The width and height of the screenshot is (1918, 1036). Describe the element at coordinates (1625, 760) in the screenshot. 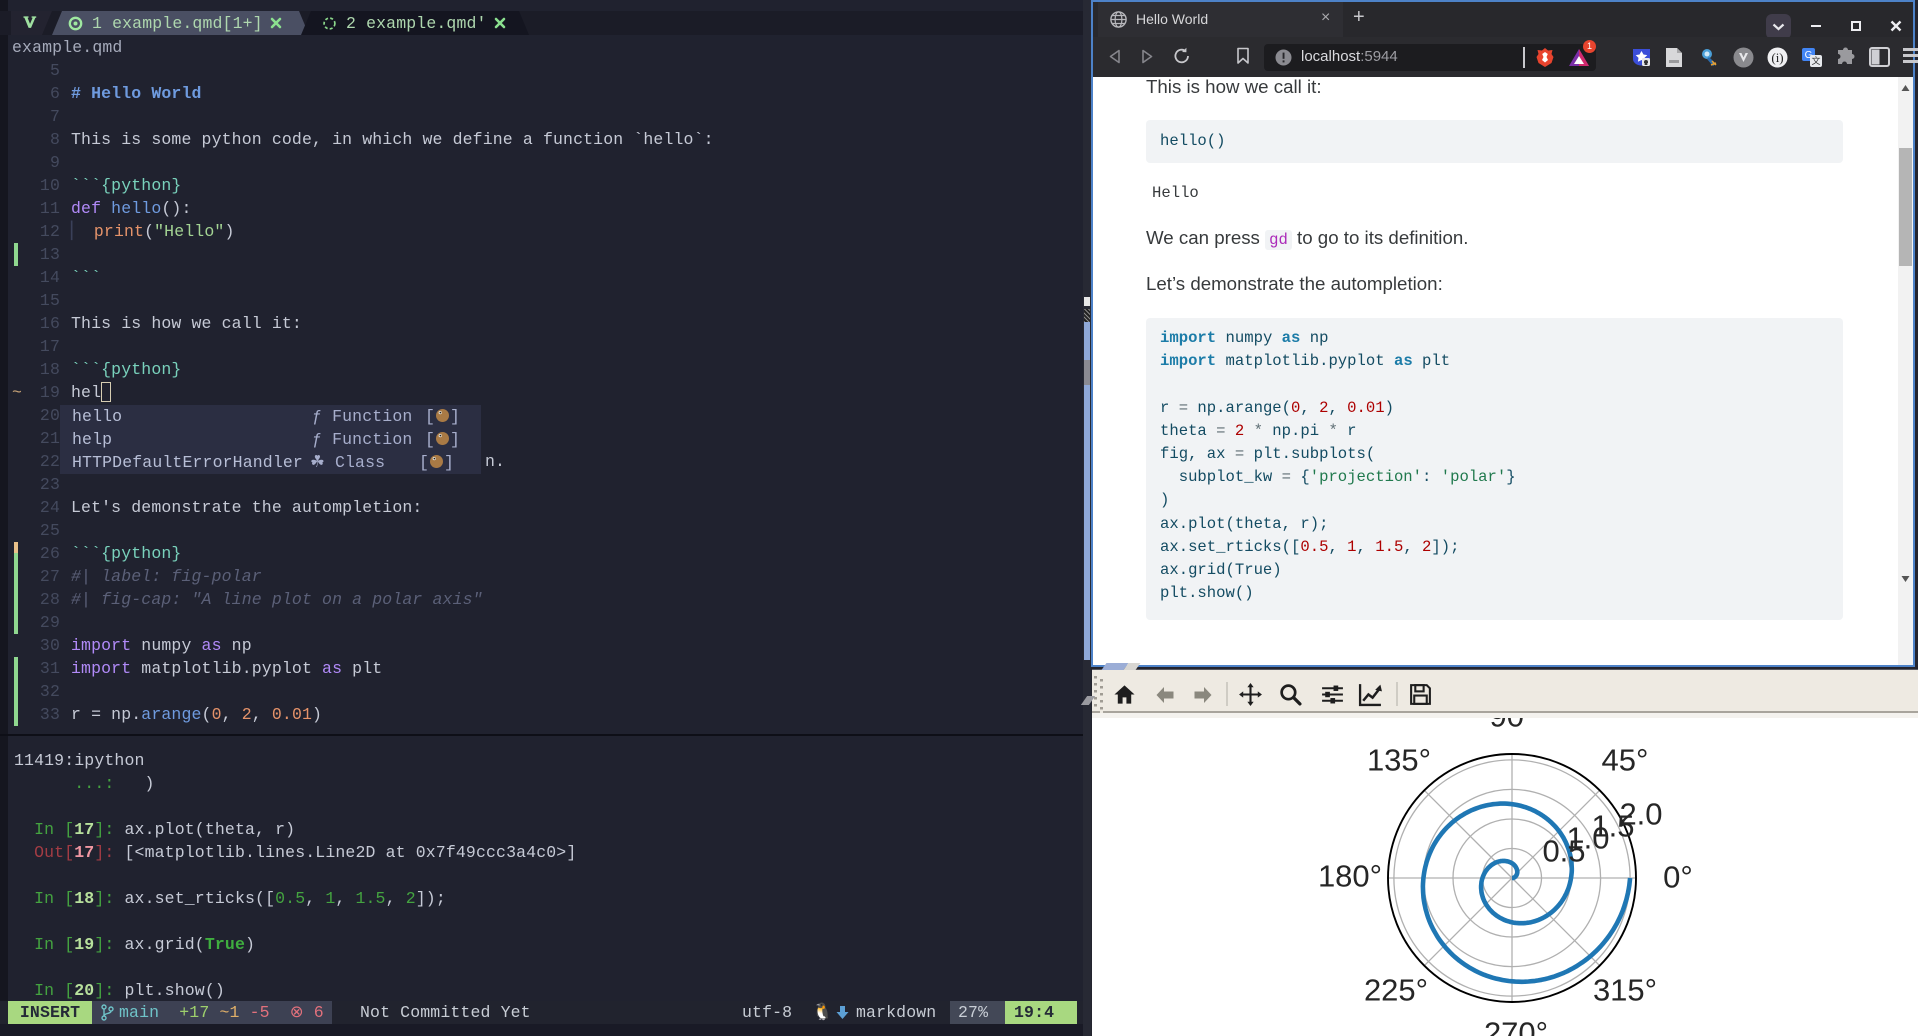

I see `svg-text: 45°` at that location.